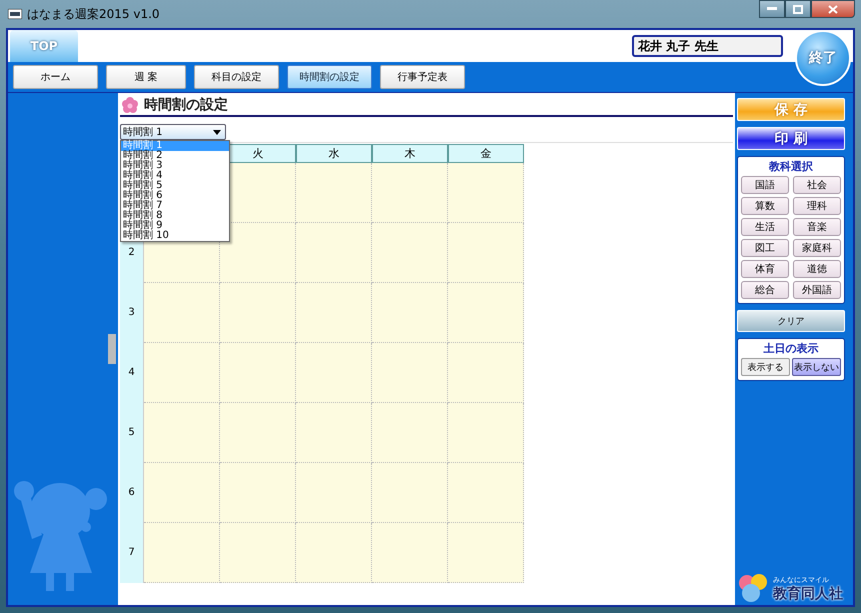 The width and height of the screenshot is (861, 613). I want to click on close-button, so click(833, 9).